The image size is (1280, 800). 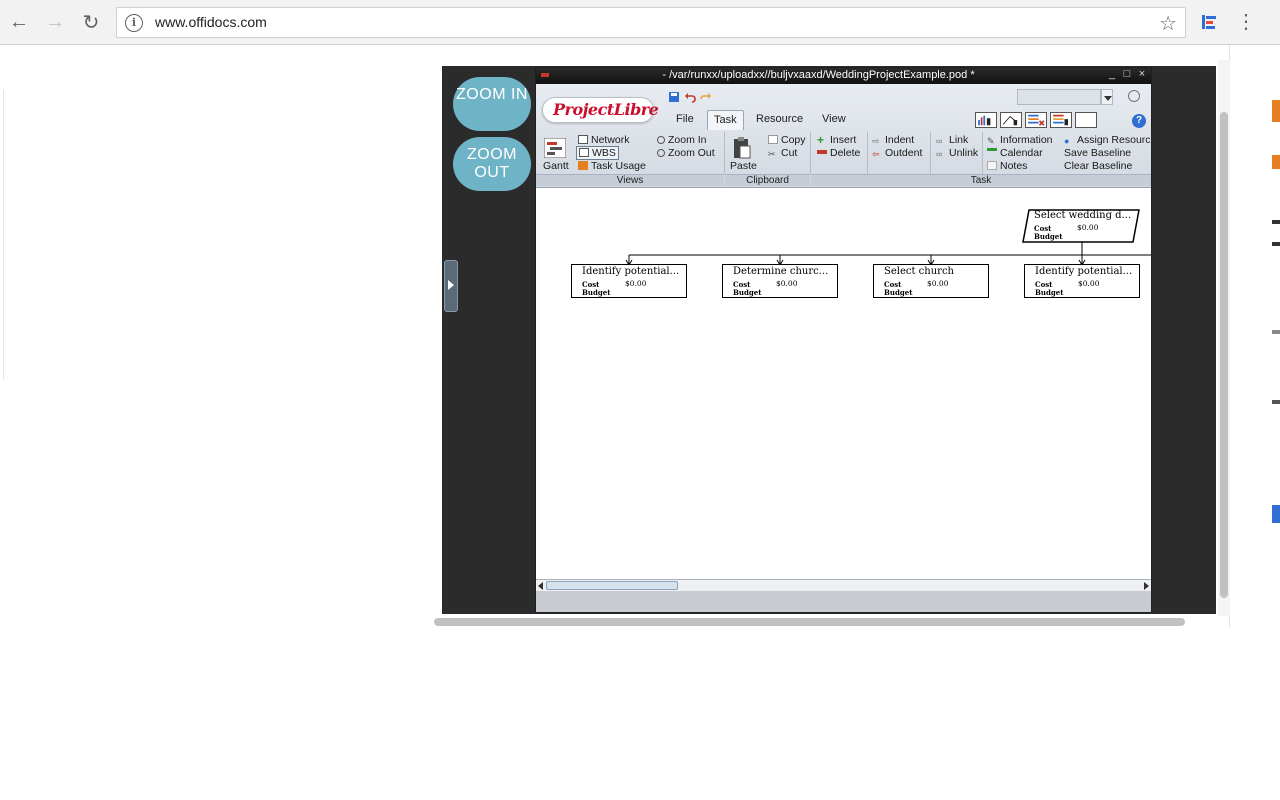 I want to click on link-button: ∞ Link, so click(x=952, y=140).